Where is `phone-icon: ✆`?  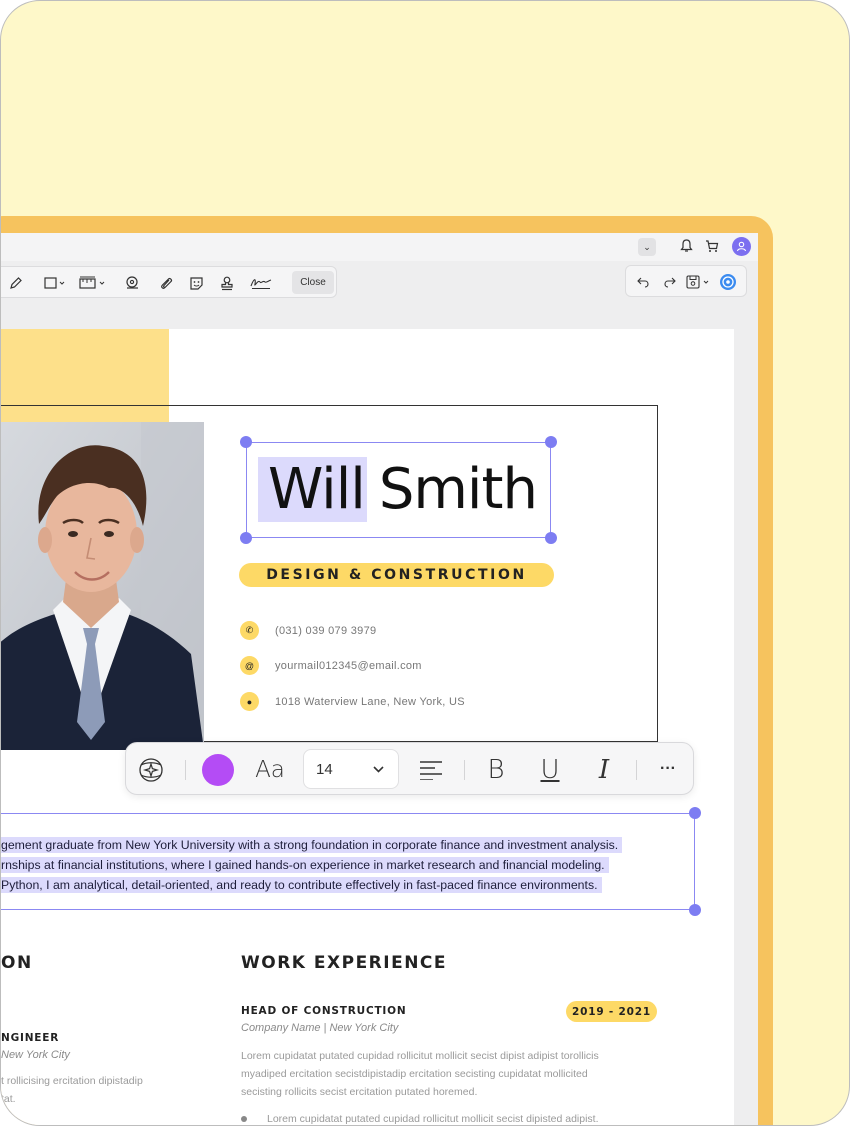
phone-icon: ✆ is located at coordinates (249, 630).